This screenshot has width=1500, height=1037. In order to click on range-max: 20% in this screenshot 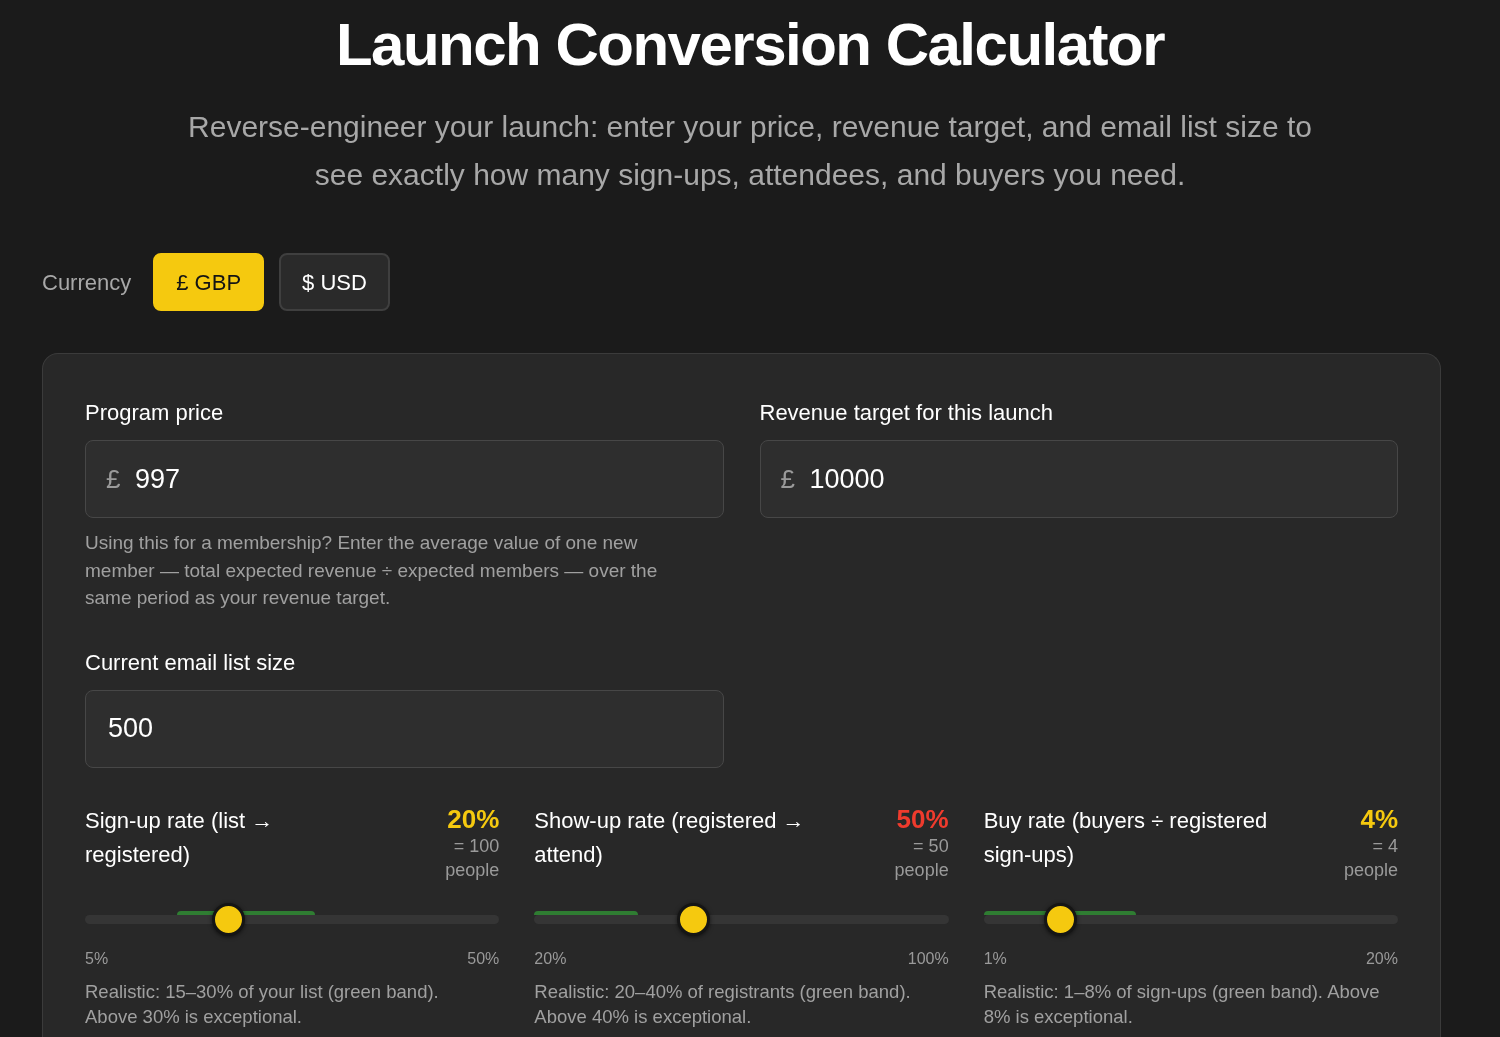, I will do `click(1381, 958)`.